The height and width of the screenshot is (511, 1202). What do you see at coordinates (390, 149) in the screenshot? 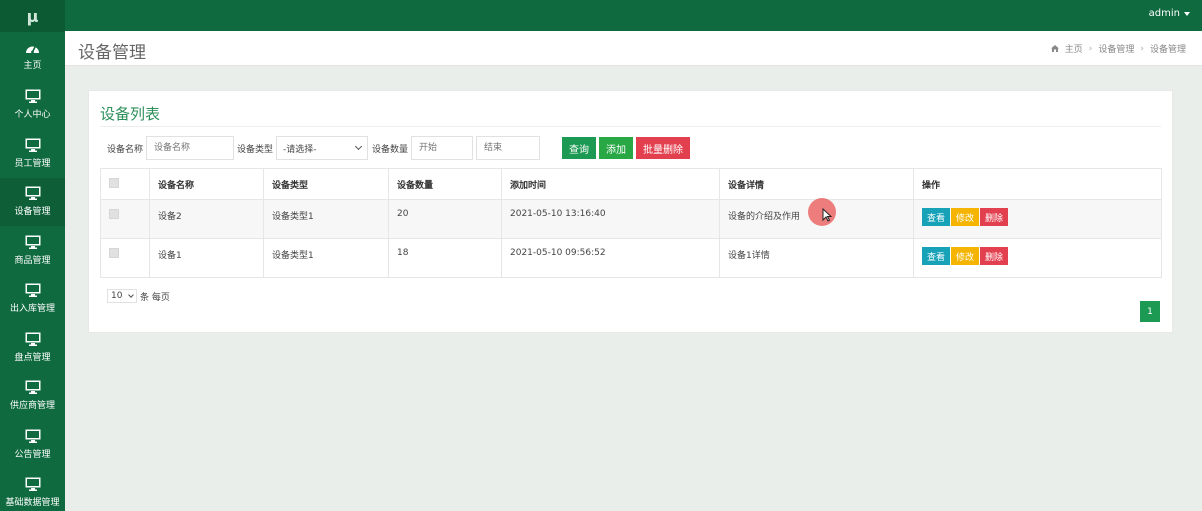
I see `device-count-label: 设备数量` at bounding box center [390, 149].